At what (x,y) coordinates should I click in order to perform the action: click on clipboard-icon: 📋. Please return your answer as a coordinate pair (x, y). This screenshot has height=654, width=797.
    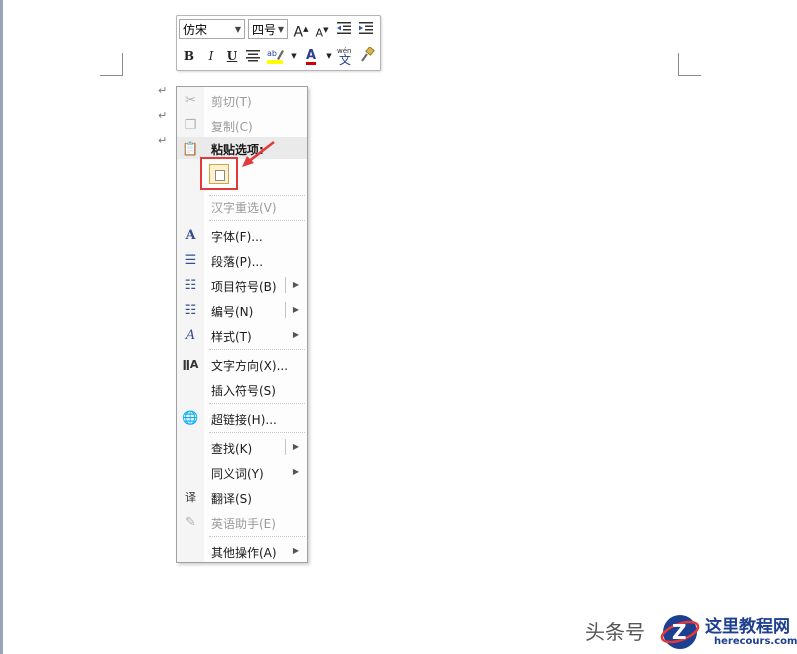
    Looking at the image, I should click on (190, 149).